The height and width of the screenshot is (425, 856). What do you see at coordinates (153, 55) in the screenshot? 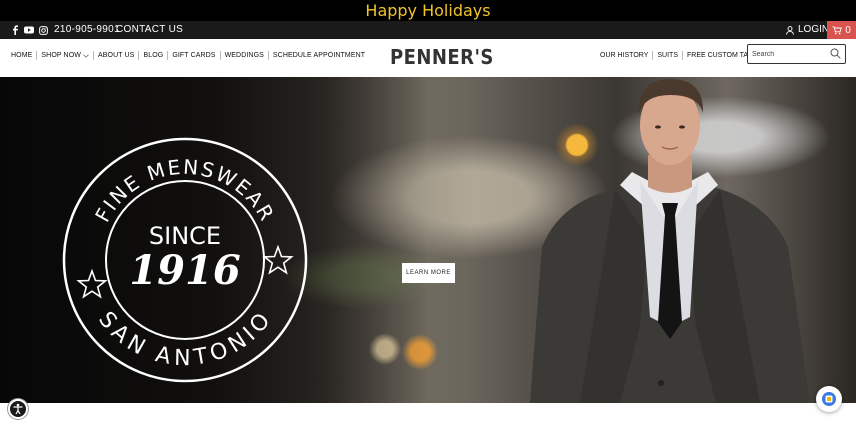
I see `nav-blog: BLOG` at bounding box center [153, 55].